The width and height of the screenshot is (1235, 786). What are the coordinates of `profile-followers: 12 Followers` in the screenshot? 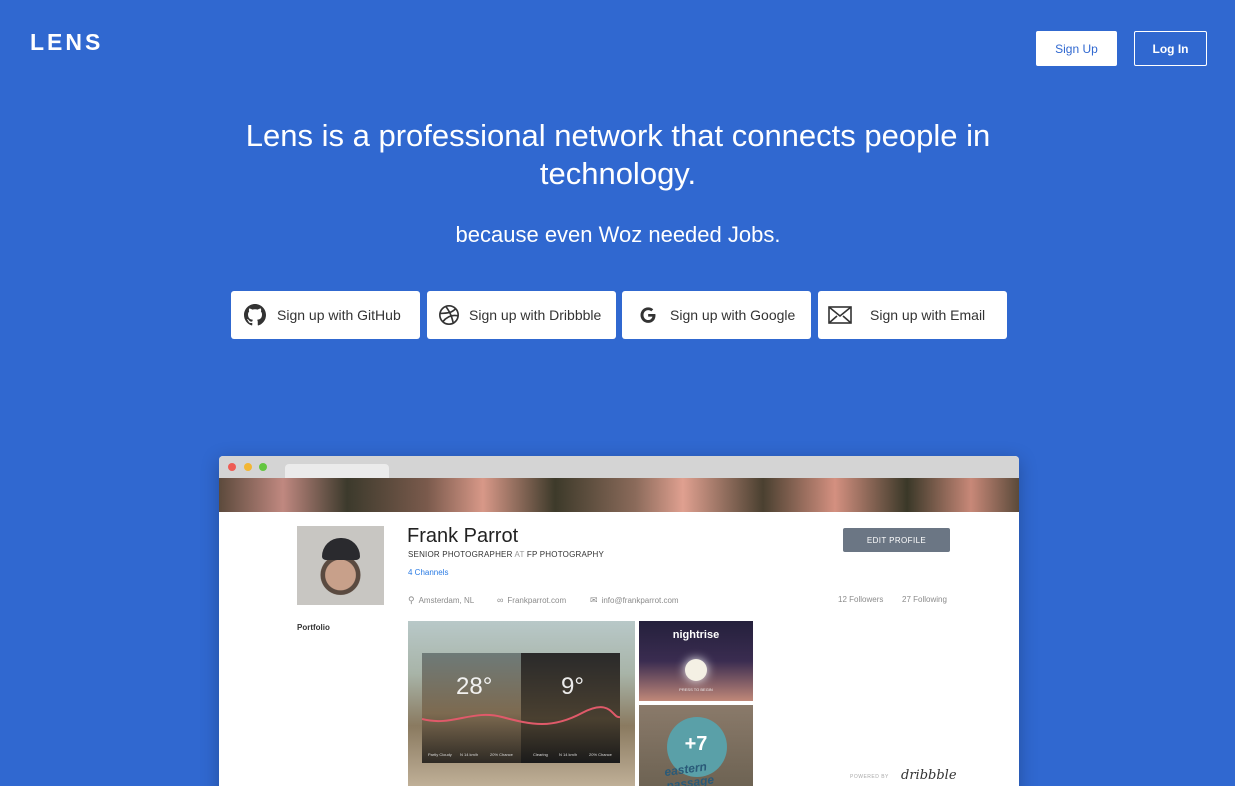 It's located at (861, 599).